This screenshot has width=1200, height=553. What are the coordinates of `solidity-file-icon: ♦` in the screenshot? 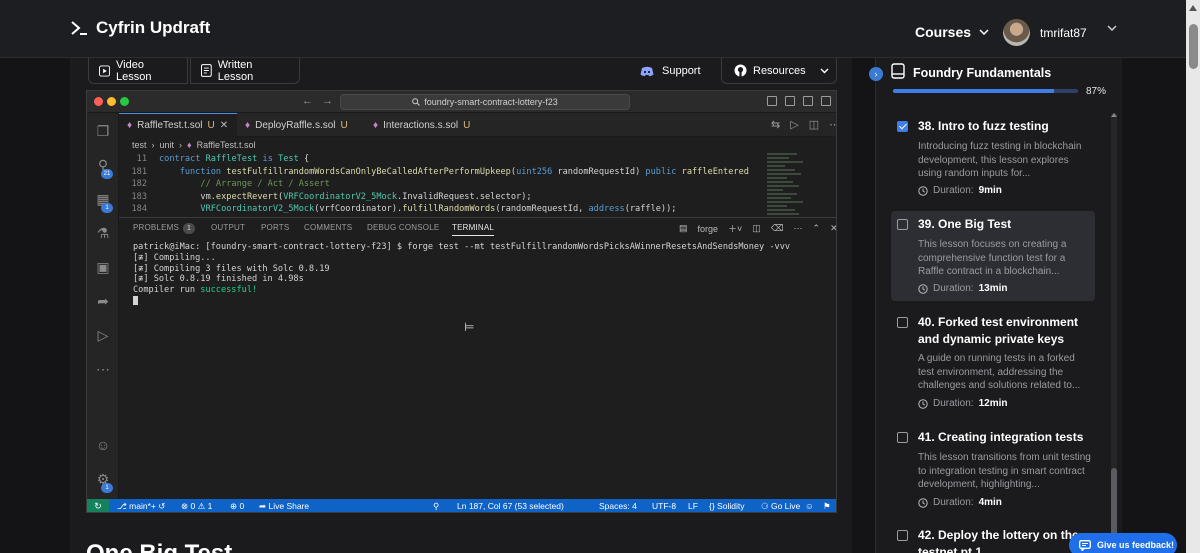 It's located at (130, 125).